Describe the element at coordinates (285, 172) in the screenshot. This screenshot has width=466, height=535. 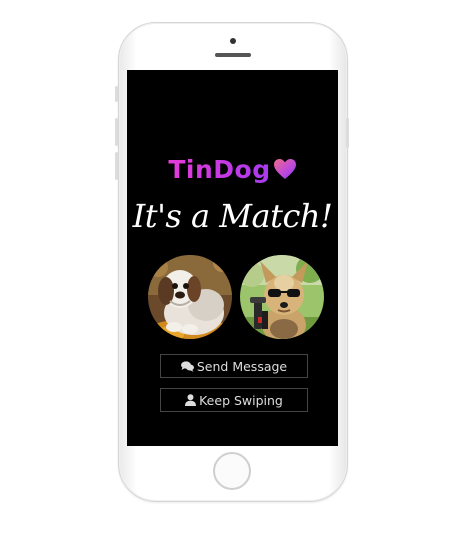
I see `heart-icon` at that location.